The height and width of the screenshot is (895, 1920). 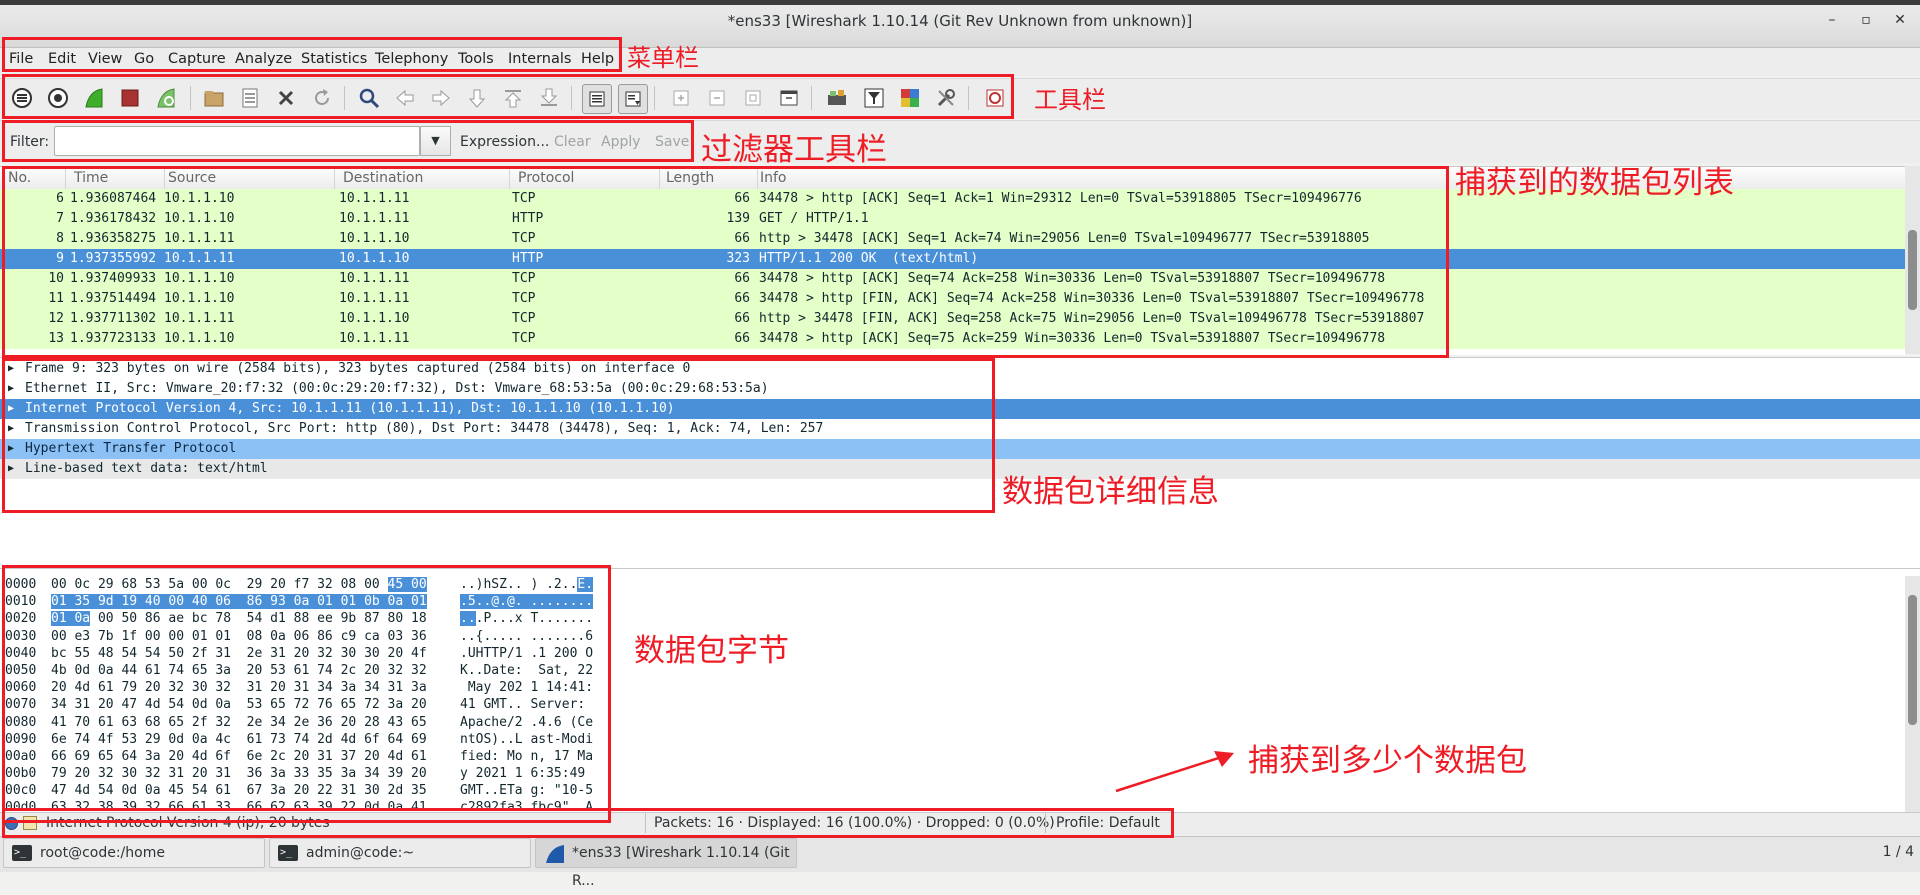 I want to click on taskbar-item-label: admin@code:~, so click(x=360, y=853).